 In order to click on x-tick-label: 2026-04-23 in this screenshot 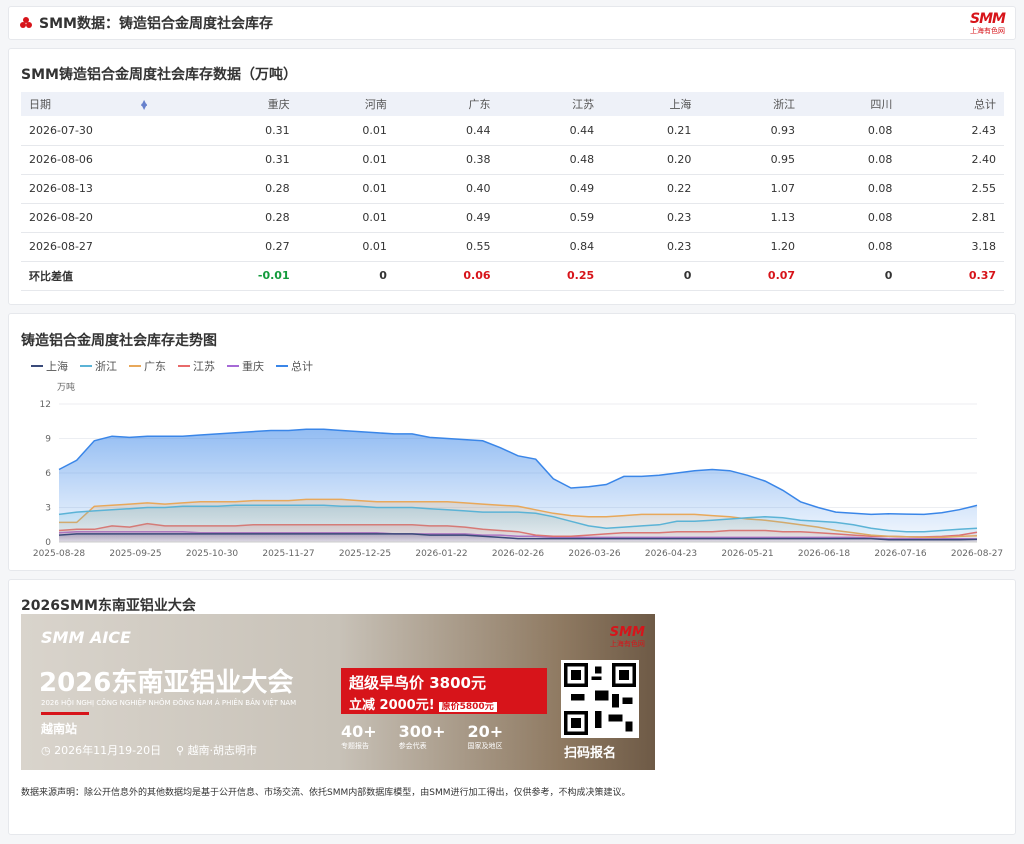, I will do `click(671, 554)`.